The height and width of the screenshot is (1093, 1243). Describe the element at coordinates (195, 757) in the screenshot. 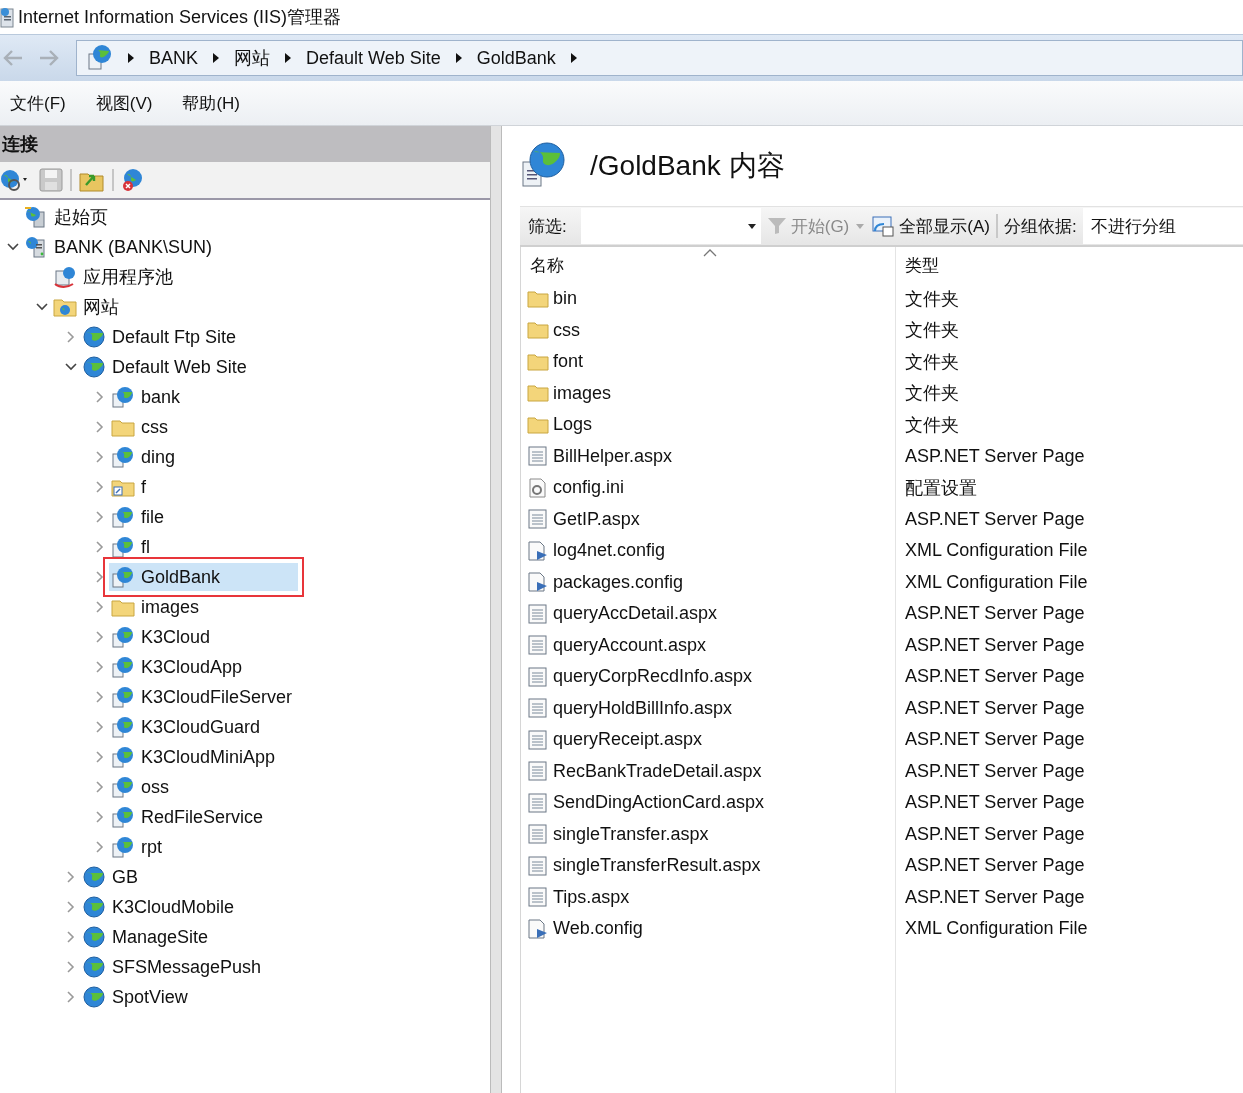

I see `tree-item: K3CloudMiniApp` at that location.